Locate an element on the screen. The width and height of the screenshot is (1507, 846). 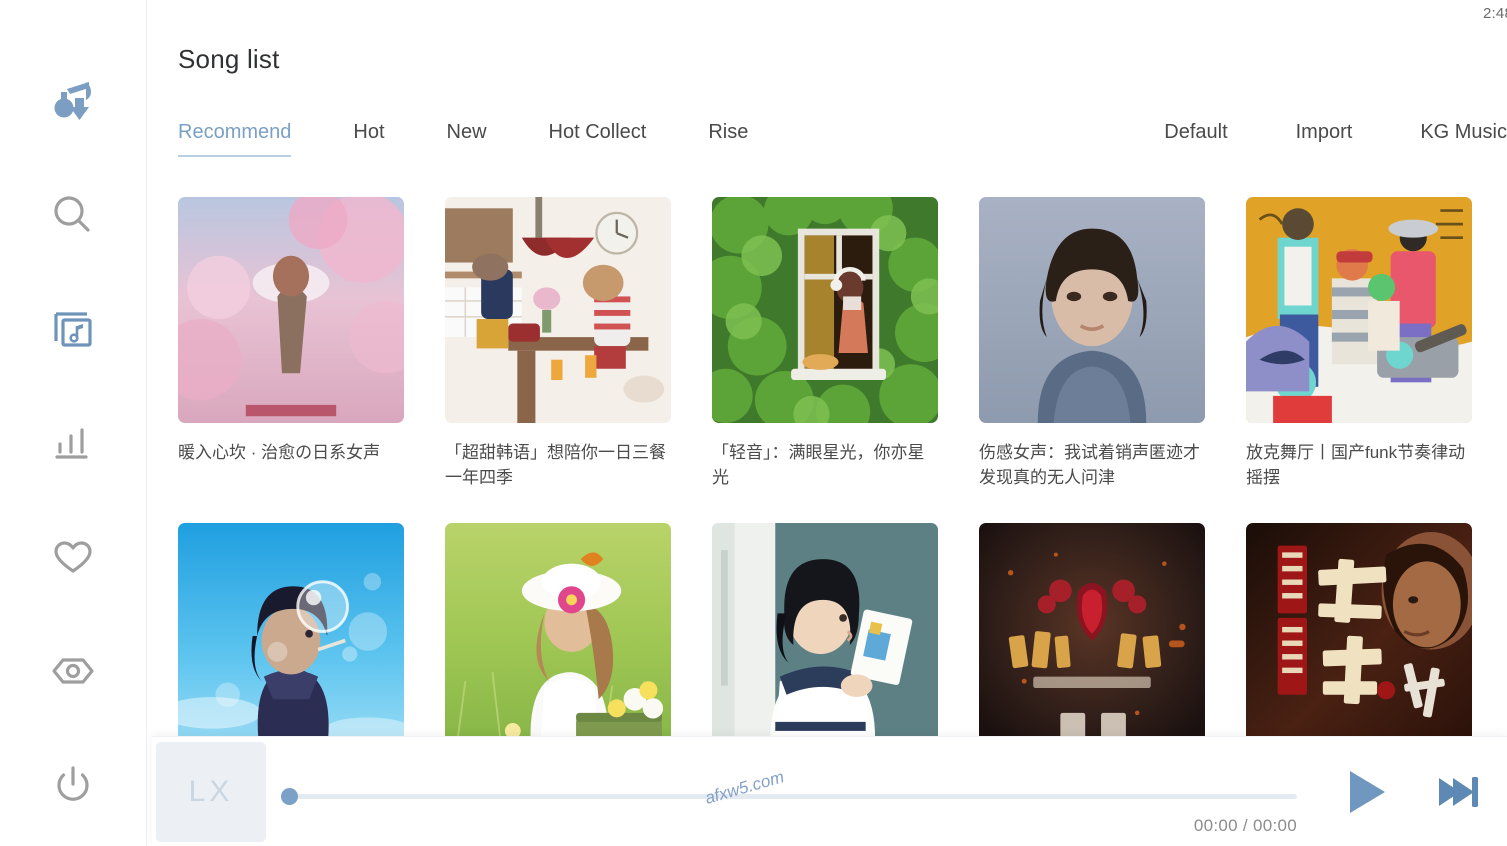
sidebar is located at coordinates (73, 423).